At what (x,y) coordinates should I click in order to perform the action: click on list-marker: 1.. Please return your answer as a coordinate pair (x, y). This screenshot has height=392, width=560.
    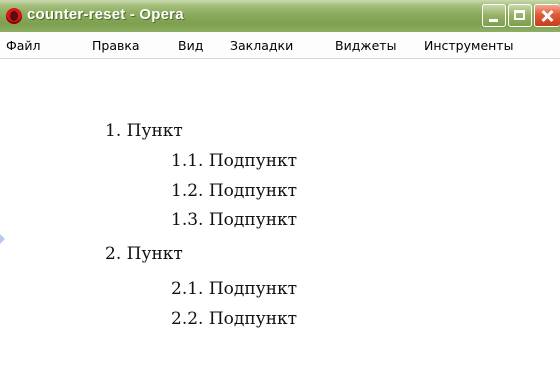
    Looking at the image, I should click on (113, 131).